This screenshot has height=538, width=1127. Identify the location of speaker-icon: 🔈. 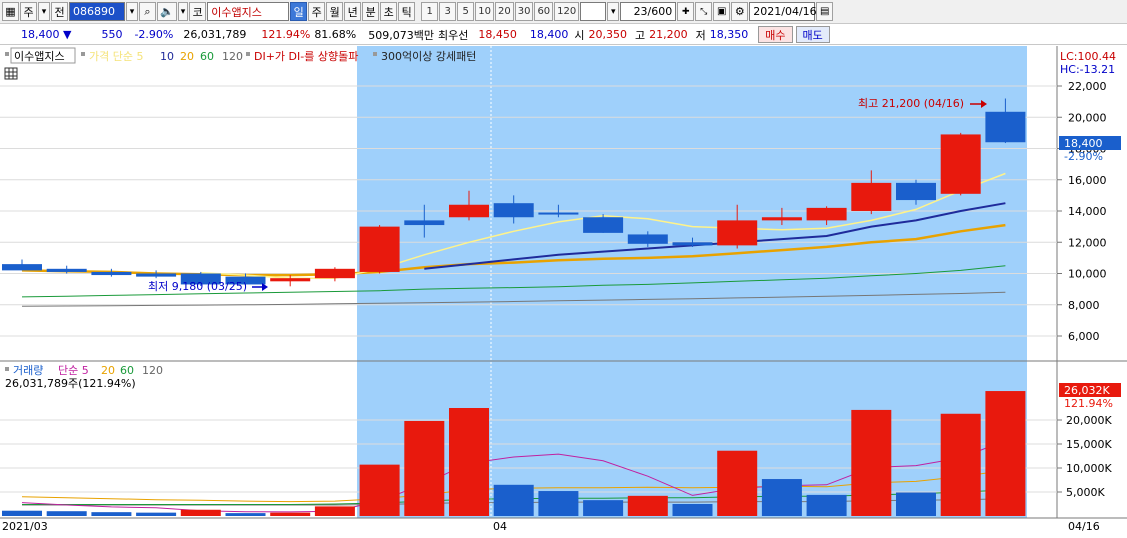
(167, 11).